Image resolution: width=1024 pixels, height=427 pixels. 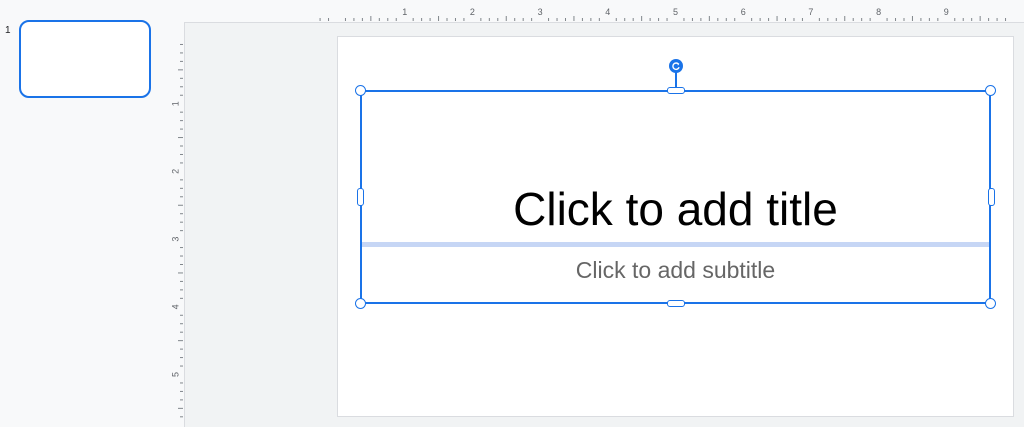 What do you see at coordinates (990, 303) in the screenshot?
I see `resize-handle-bottom-right` at bounding box center [990, 303].